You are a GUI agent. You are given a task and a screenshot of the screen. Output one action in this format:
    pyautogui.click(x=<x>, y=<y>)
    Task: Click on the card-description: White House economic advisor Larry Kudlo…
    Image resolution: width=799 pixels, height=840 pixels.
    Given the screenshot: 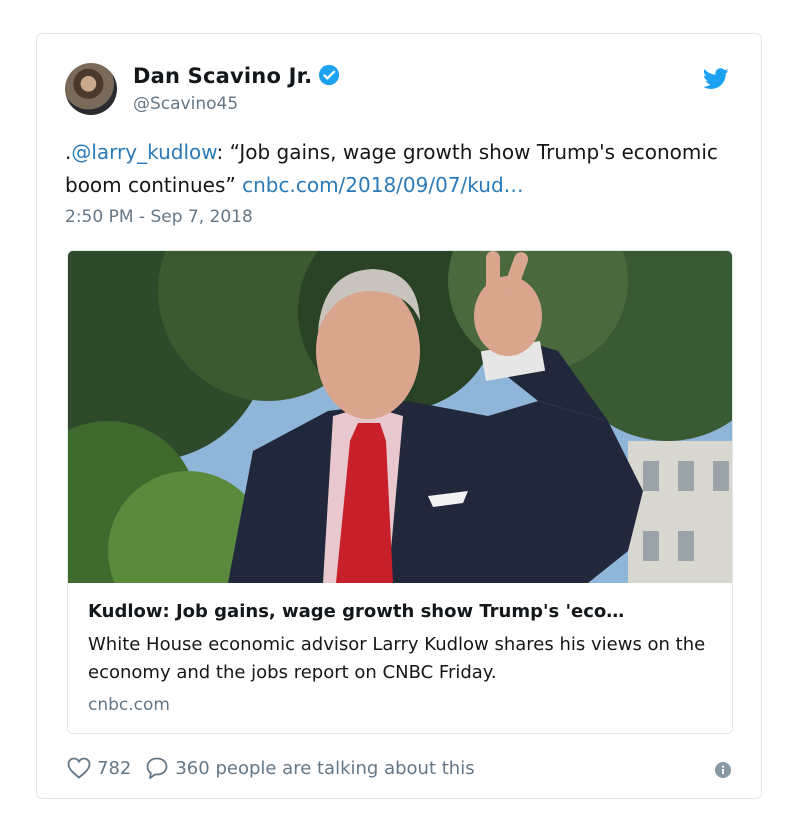 What is the action you would take?
    pyautogui.click(x=403, y=659)
    